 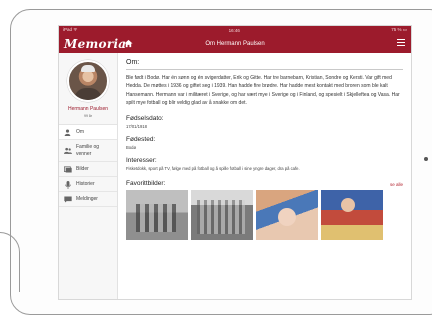 What do you see at coordinates (141, 160) in the screenshot?
I see `interests-label: Interesser:` at bounding box center [141, 160].